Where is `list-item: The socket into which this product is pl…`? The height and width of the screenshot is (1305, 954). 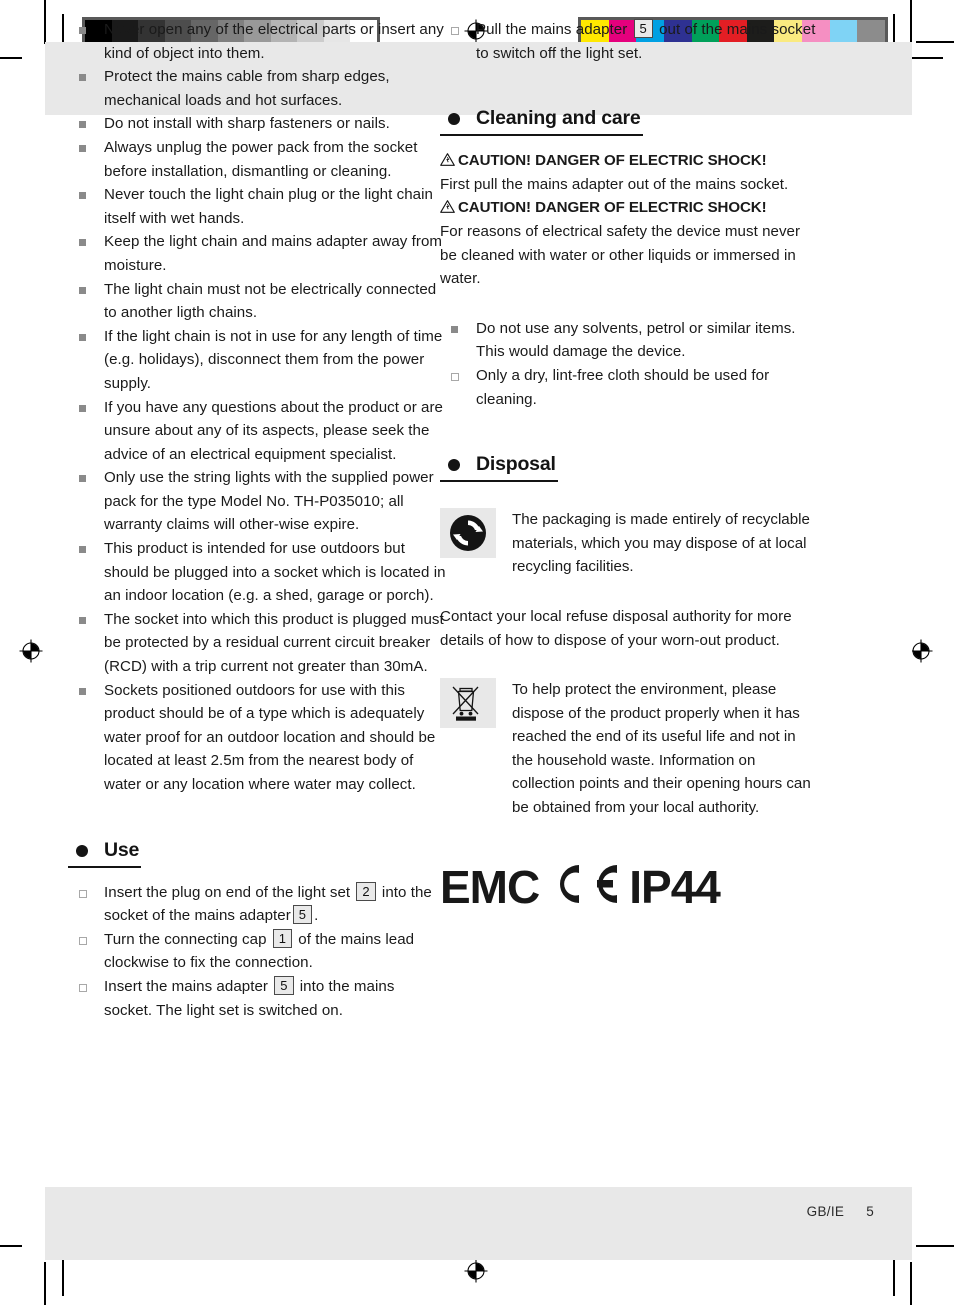
list-item: The socket into which this product is pl… is located at coordinates (257, 643).